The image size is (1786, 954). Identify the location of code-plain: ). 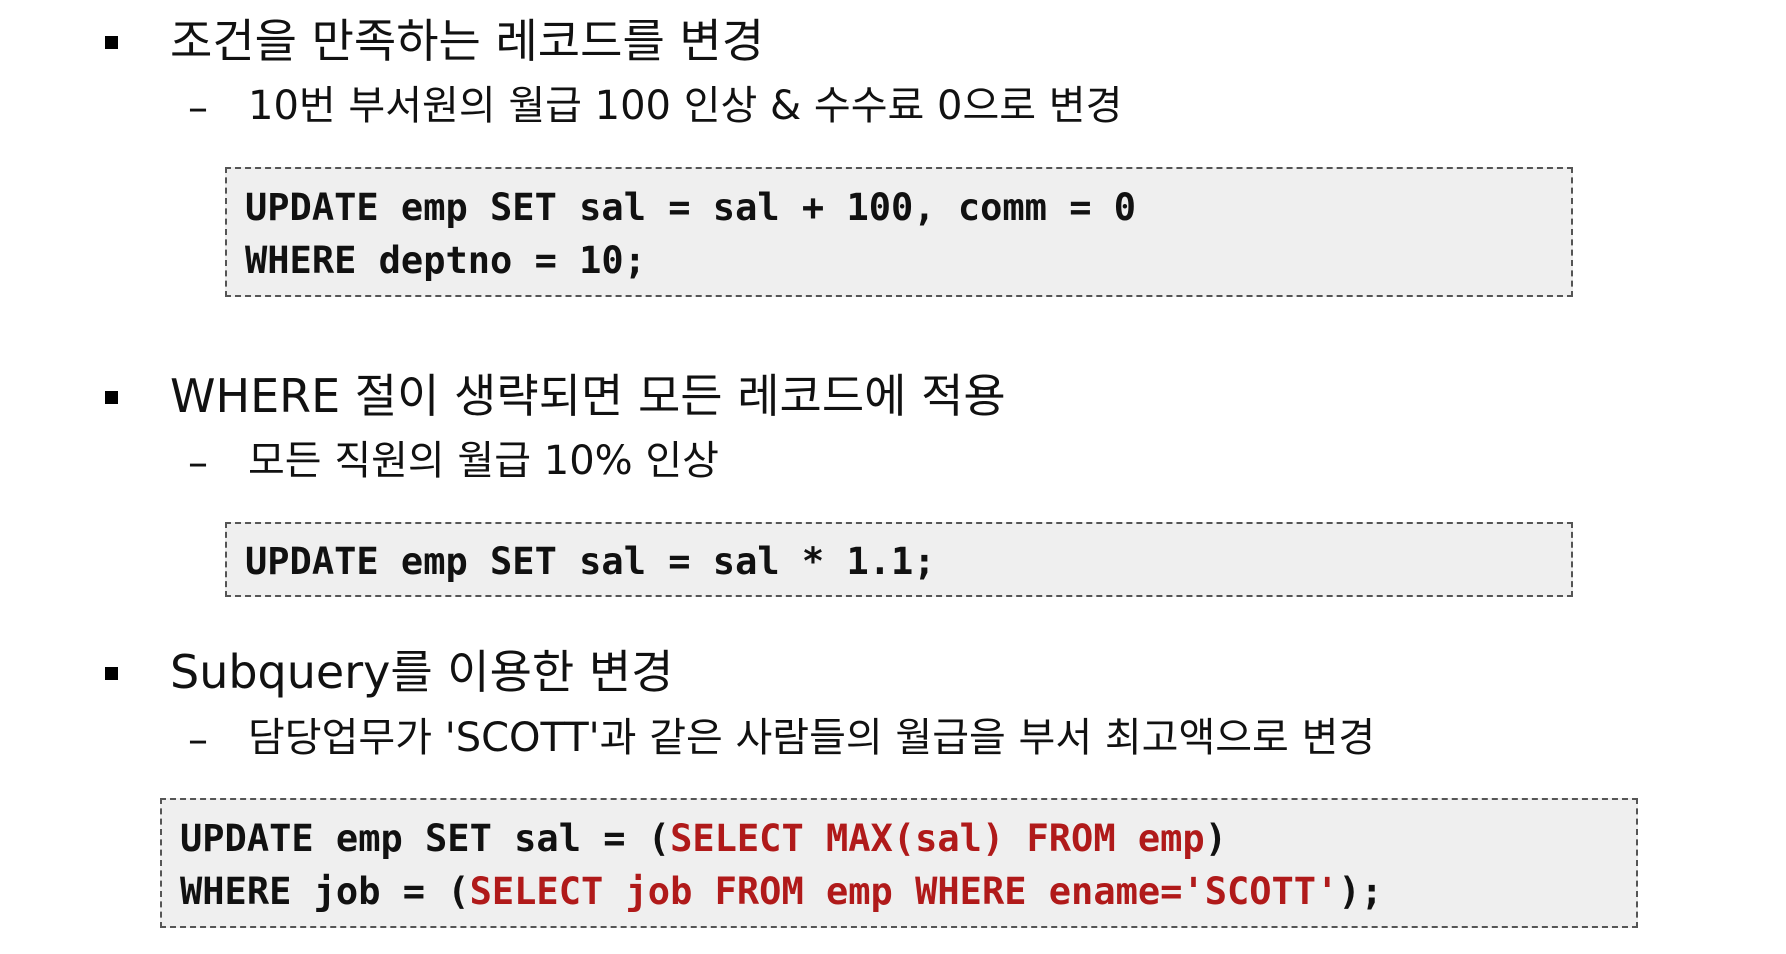
(1215, 838).